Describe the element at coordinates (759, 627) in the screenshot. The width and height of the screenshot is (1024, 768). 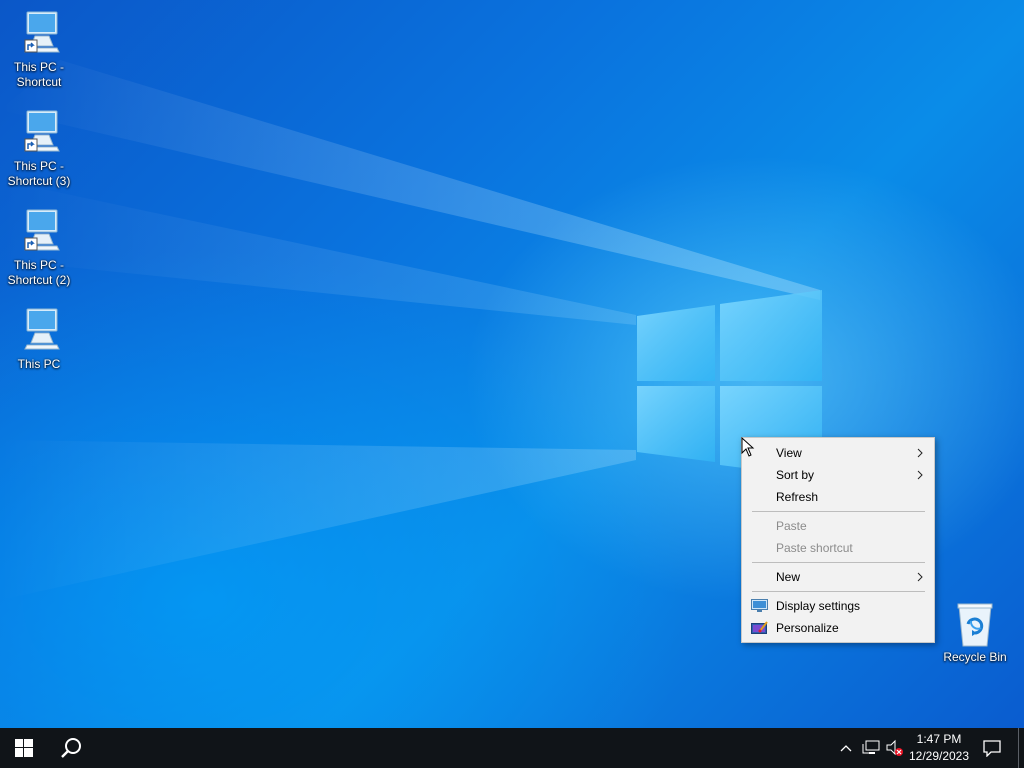
I see `personalize-icon` at that location.